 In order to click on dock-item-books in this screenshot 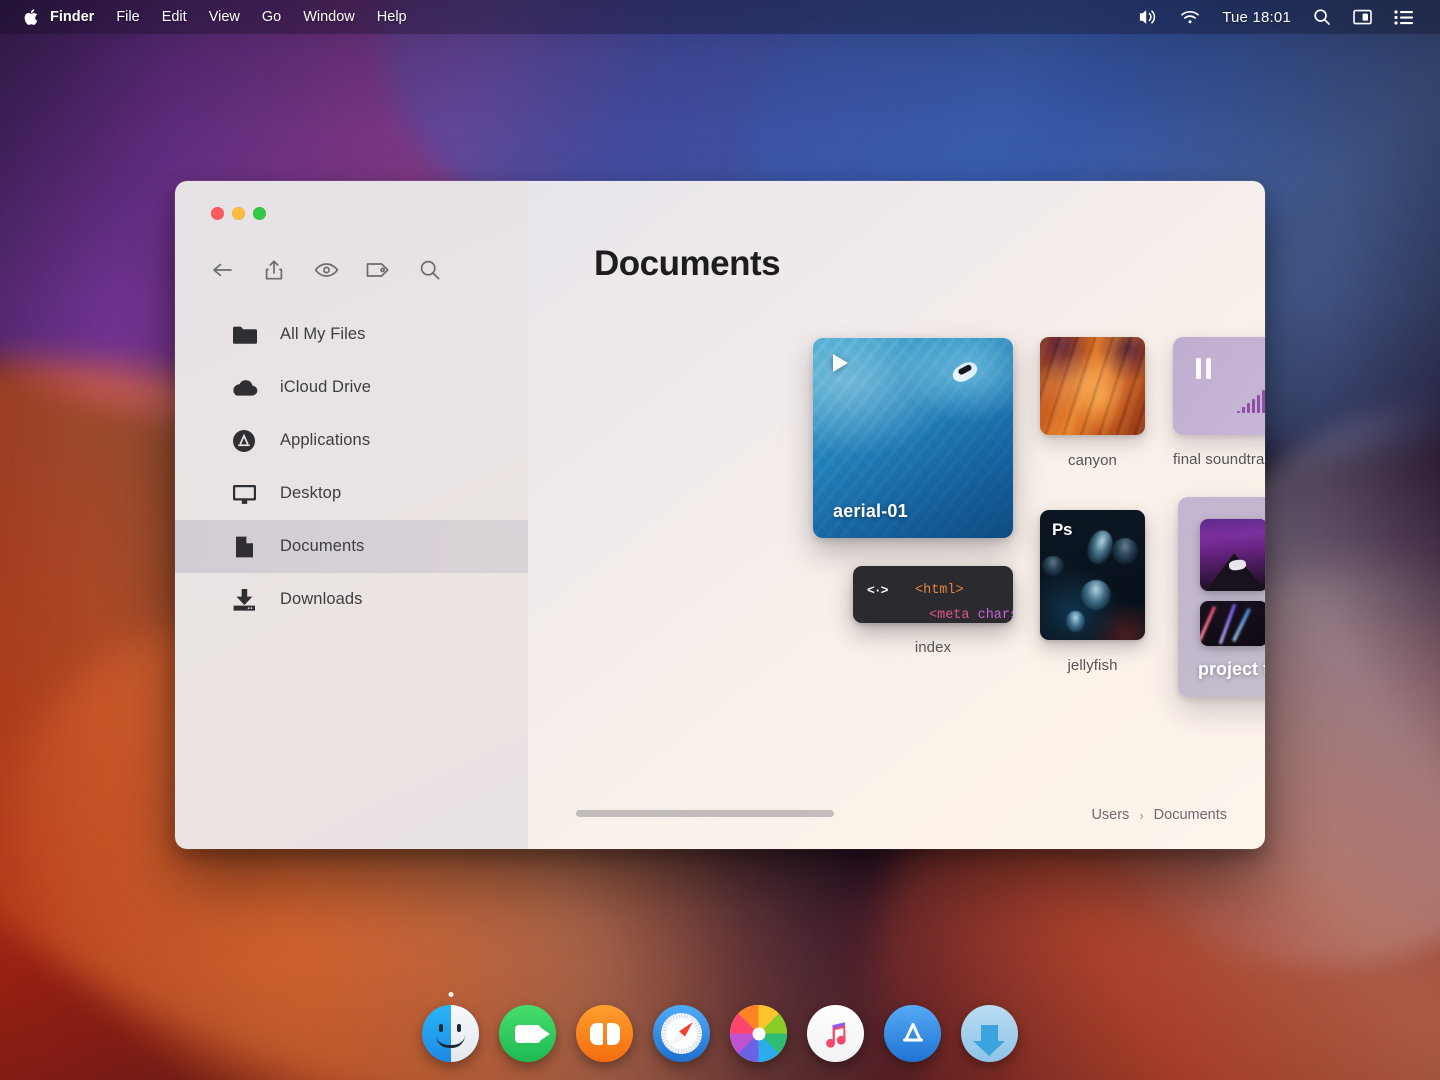, I will do `click(604, 1033)`.